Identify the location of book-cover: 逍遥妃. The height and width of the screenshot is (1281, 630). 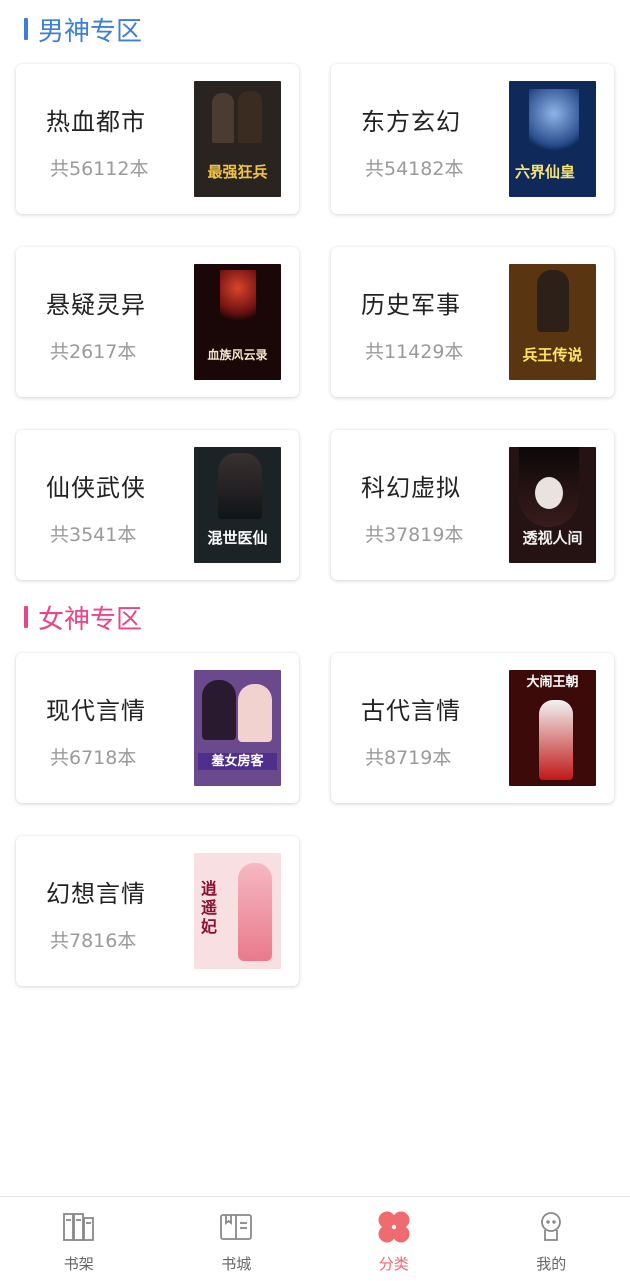
(237, 911).